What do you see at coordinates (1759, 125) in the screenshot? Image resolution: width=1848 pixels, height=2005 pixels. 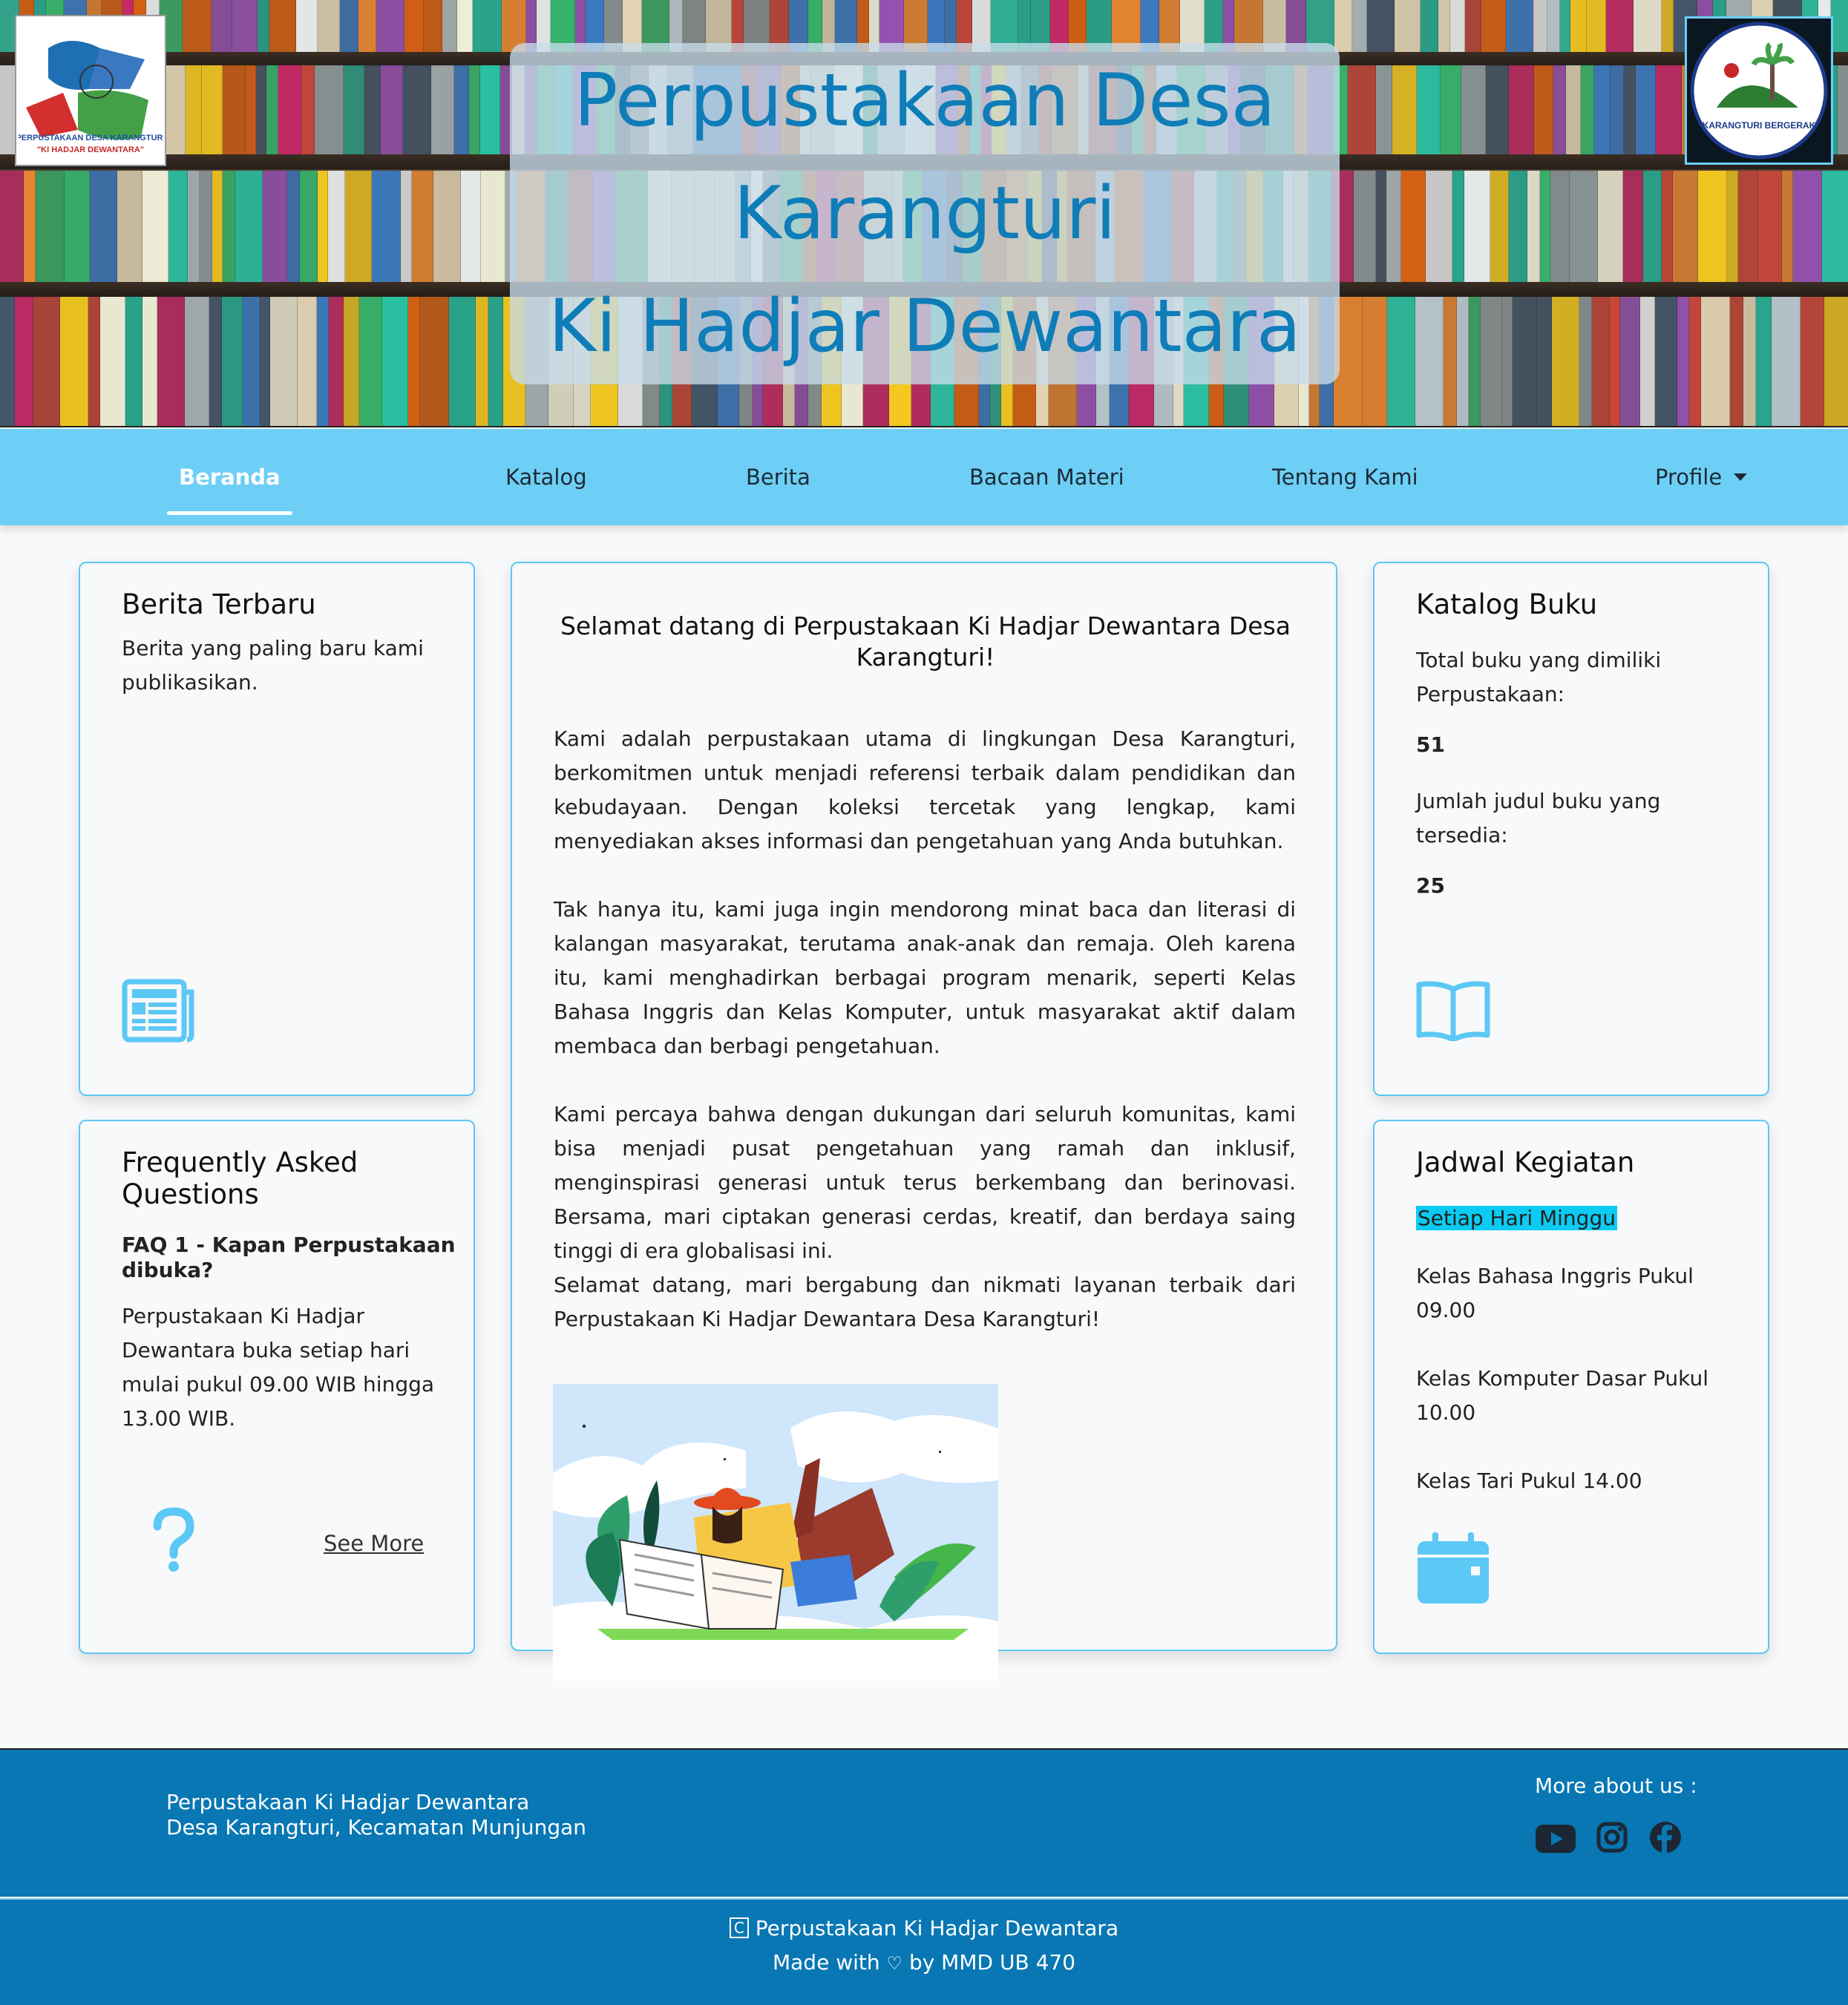 I see `svg-text: KARANGTURI BERGERAK` at bounding box center [1759, 125].